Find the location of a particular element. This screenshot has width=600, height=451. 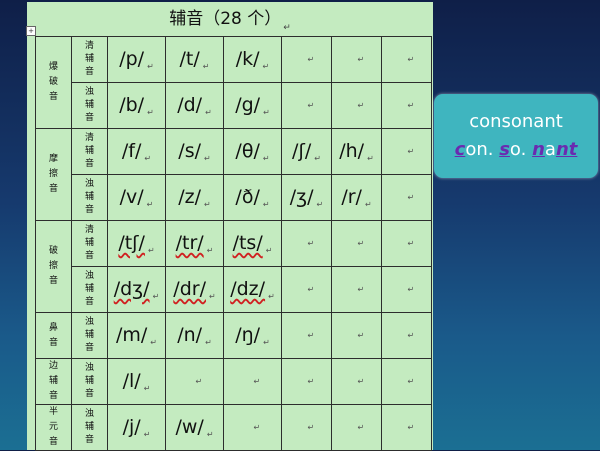

phoneme-cell: /j/↵ is located at coordinates (136, 427).